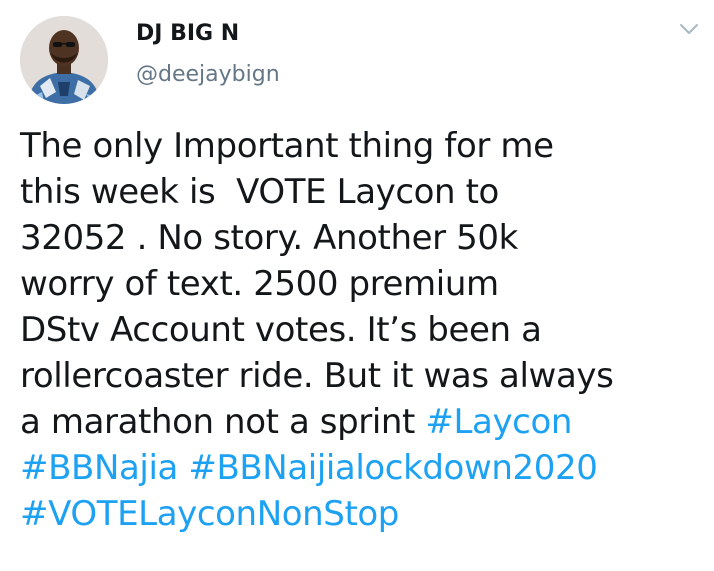 This screenshot has height=571, width=714. I want to click on hashtag-link: #VOTELayconNonStop, so click(209, 514).